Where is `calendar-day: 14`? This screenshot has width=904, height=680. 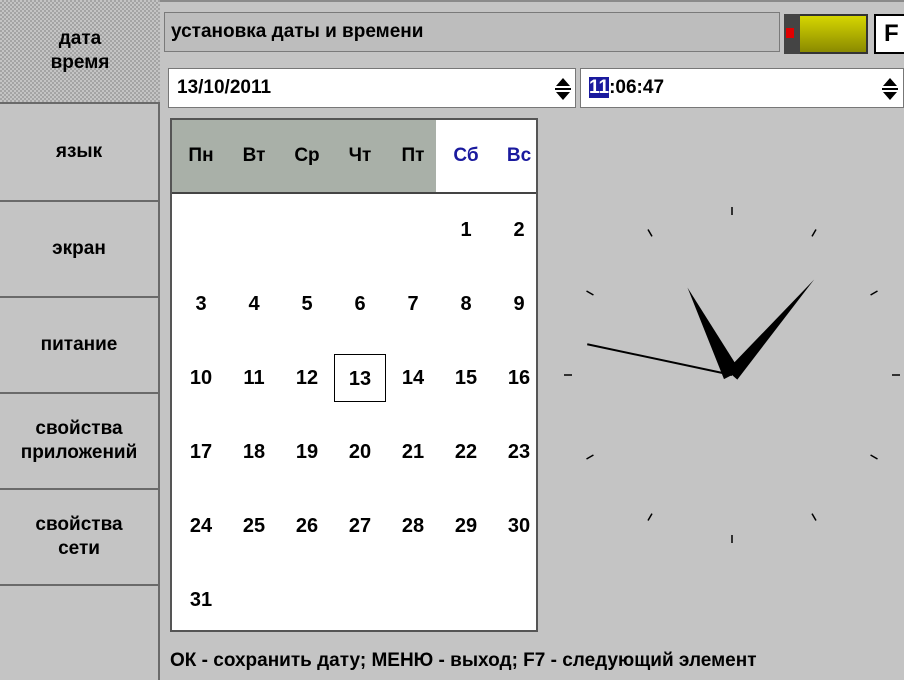 calendar-day: 14 is located at coordinates (413, 378).